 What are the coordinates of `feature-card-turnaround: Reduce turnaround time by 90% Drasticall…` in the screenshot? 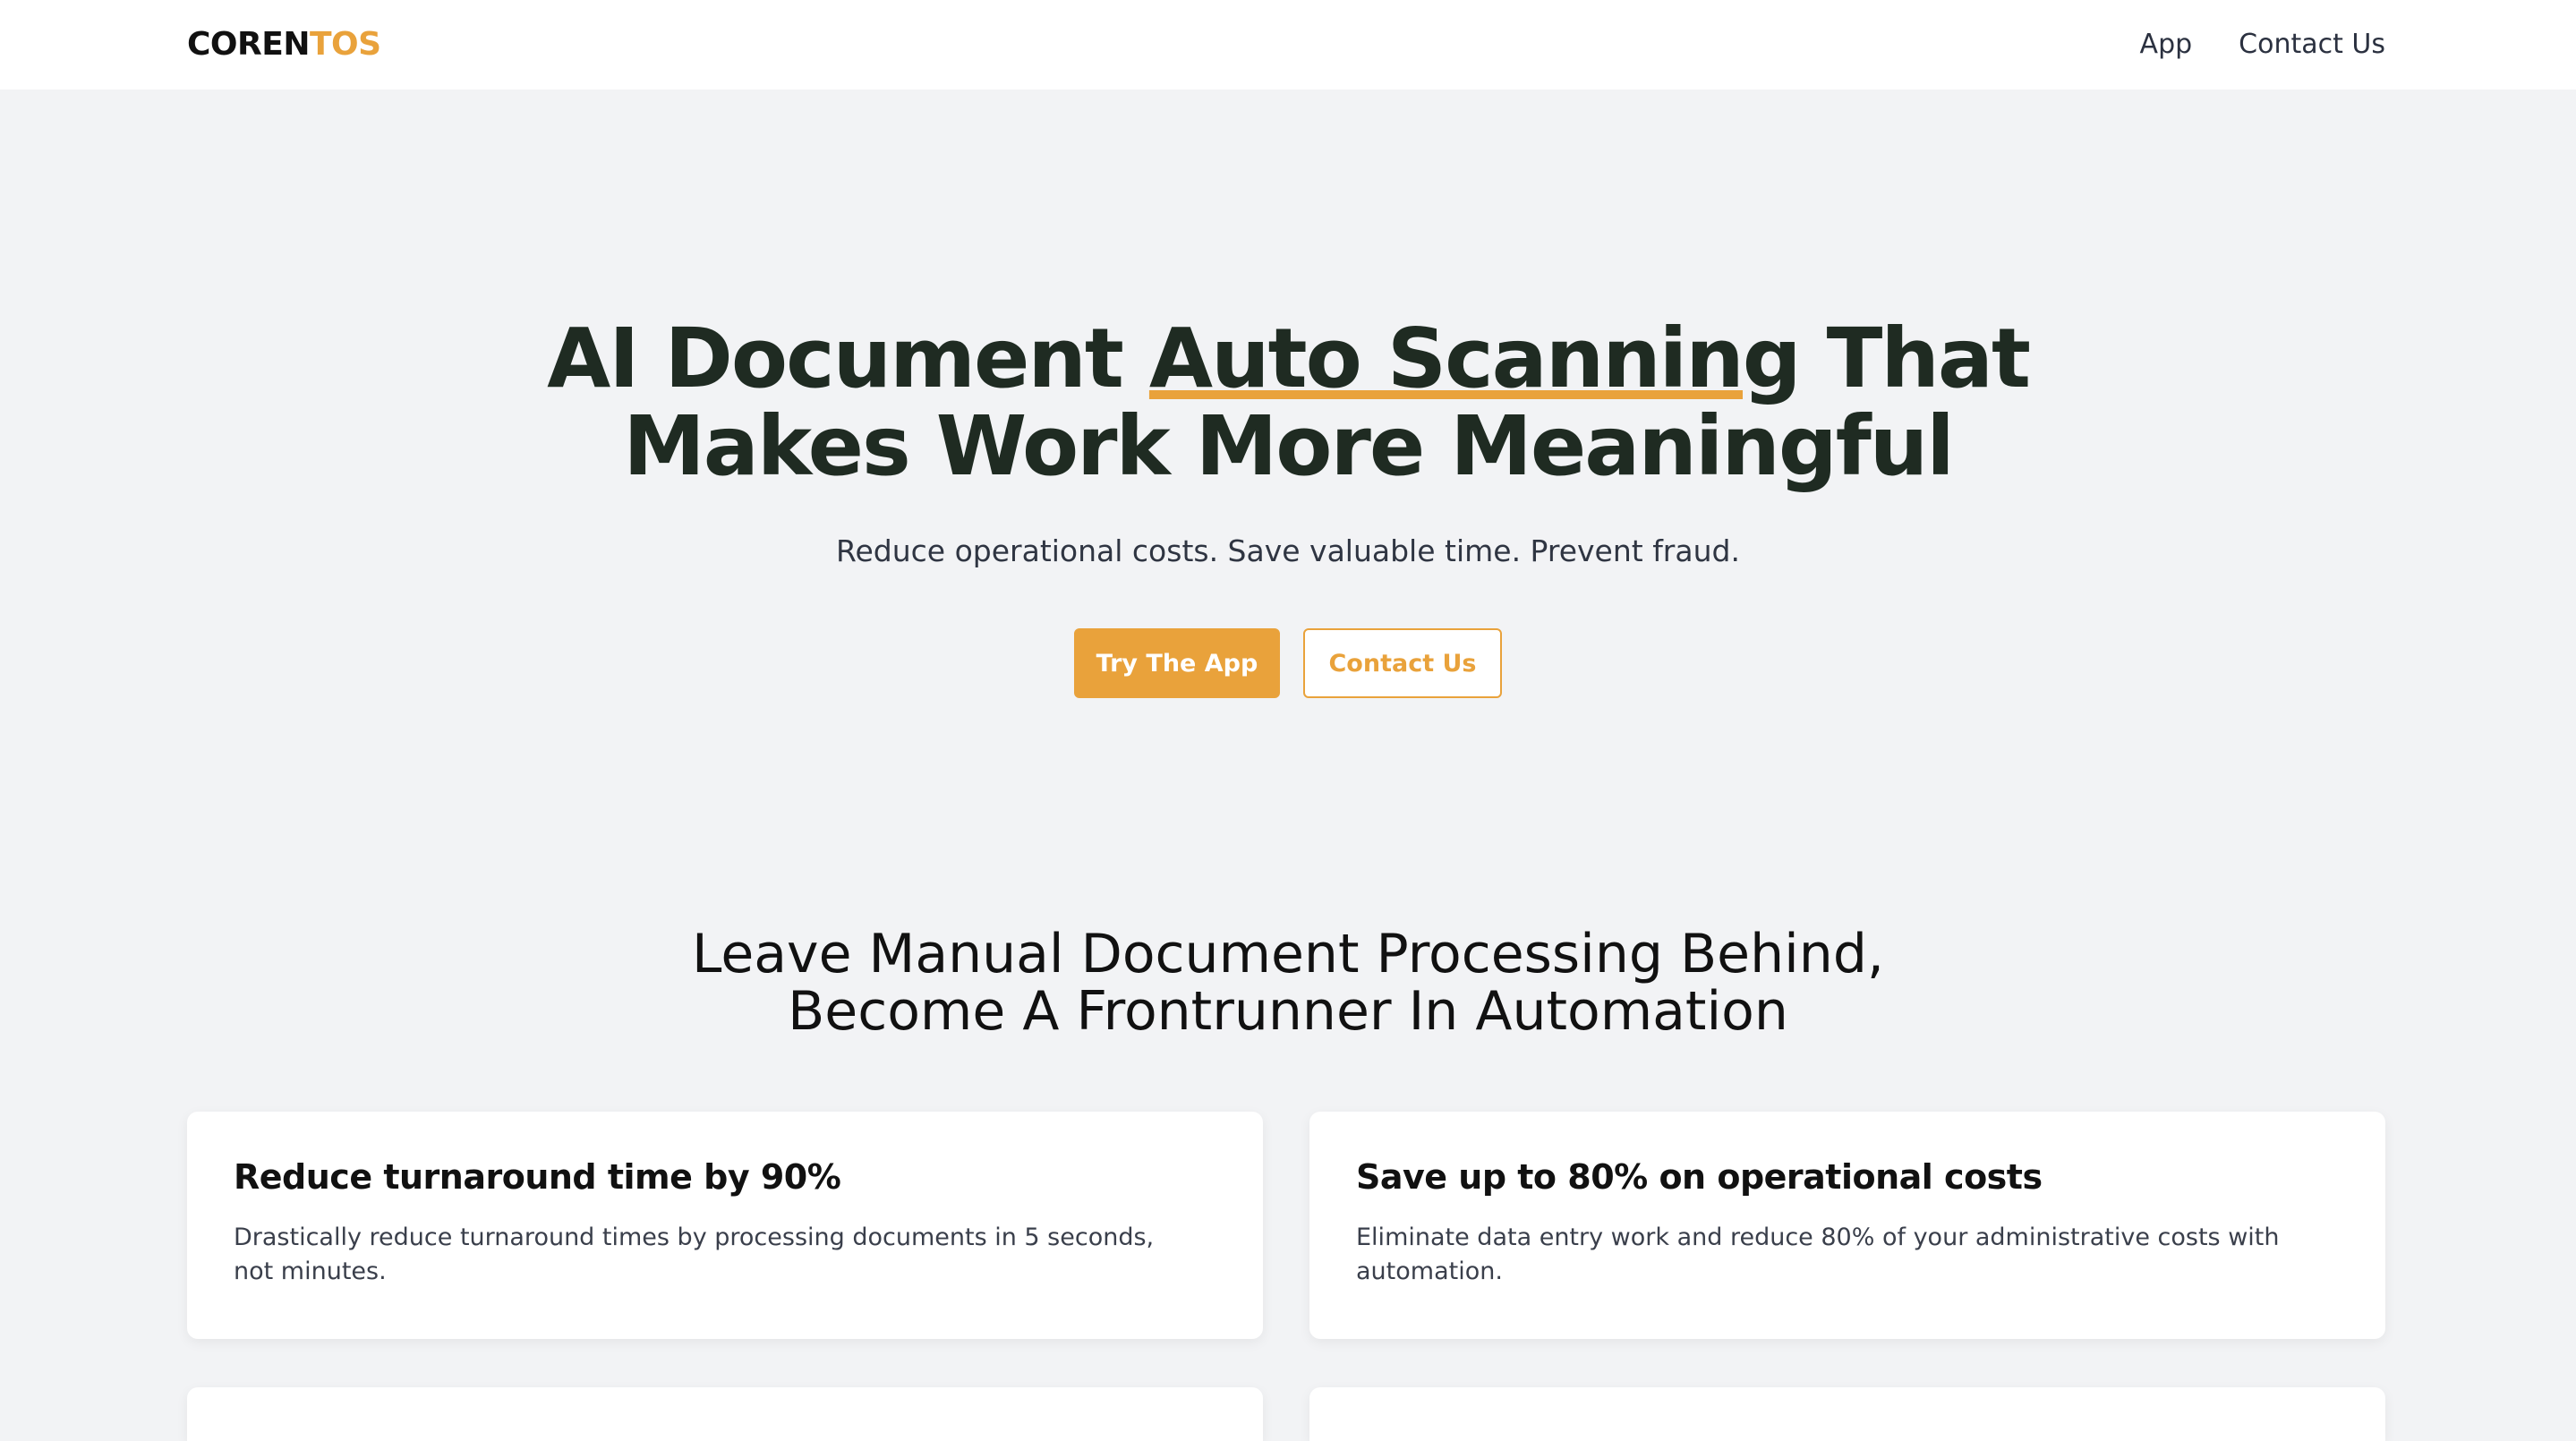 It's located at (725, 1225).